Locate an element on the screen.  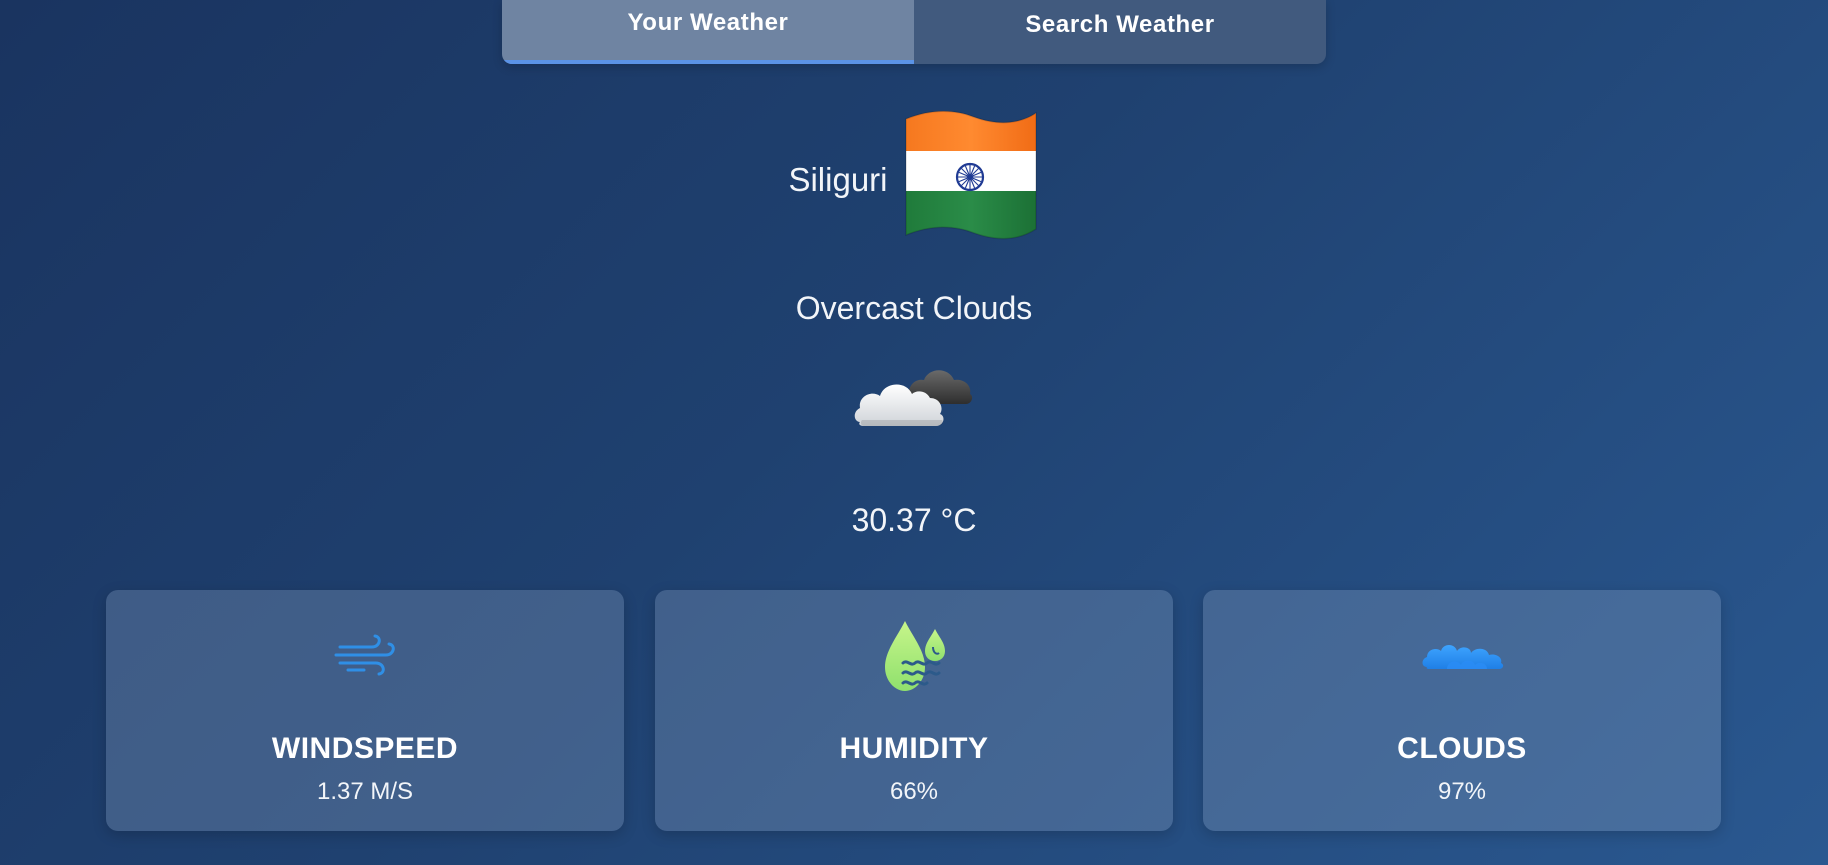
india-flag-icon is located at coordinates (970, 175).